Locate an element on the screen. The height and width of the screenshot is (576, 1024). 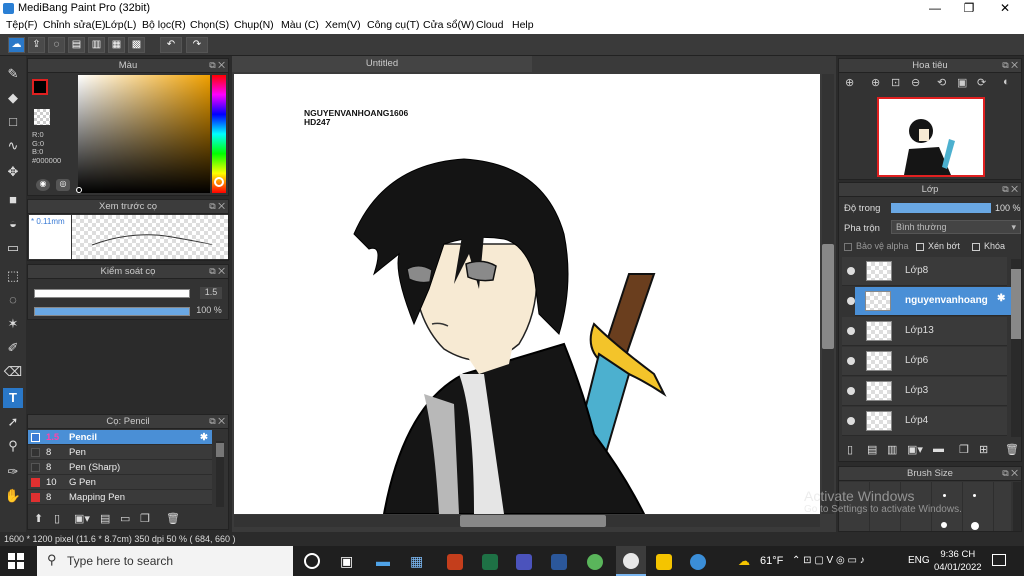
fit-screen-icon: ⊡ is located at coordinates (895, 82).